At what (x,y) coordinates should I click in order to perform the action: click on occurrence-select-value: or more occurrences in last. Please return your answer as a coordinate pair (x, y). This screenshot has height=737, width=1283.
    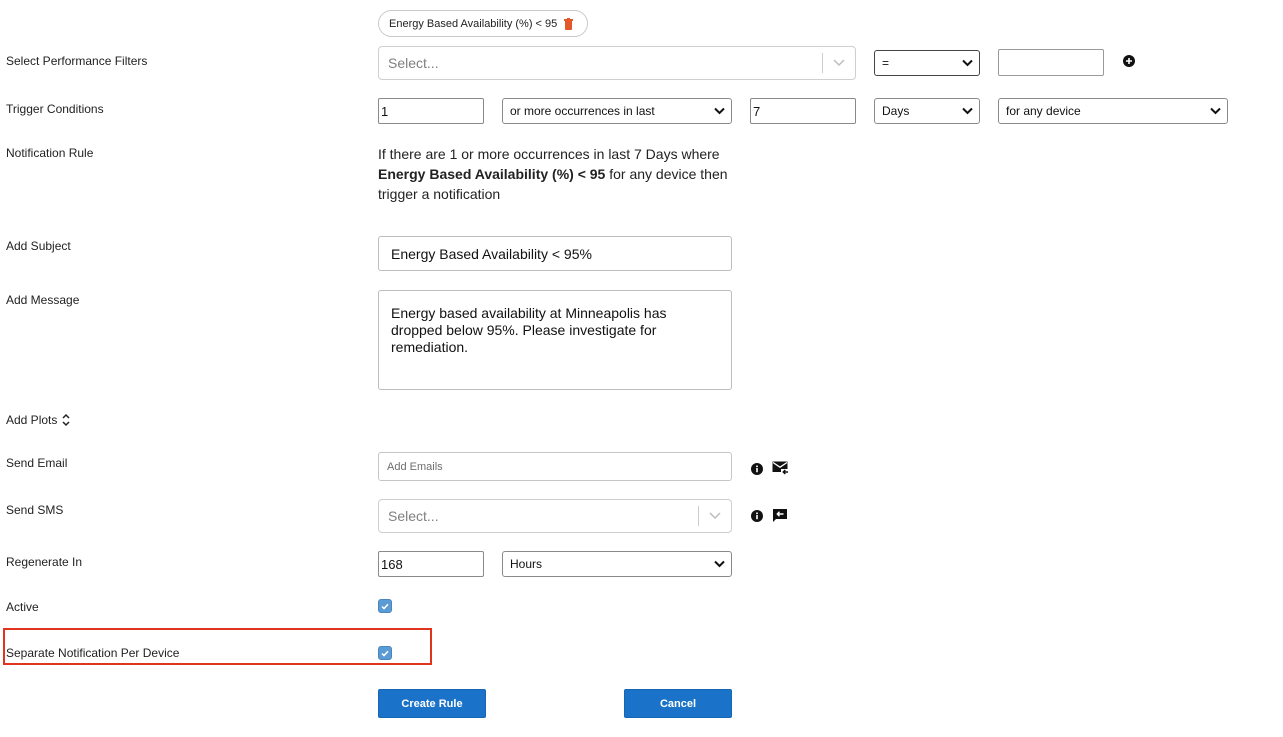
    Looking at the image, I should click on (582, 111).